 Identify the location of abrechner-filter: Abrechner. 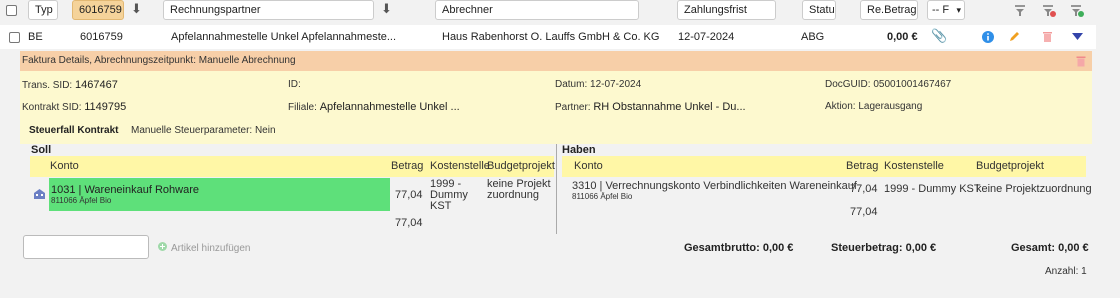
(537, 10).